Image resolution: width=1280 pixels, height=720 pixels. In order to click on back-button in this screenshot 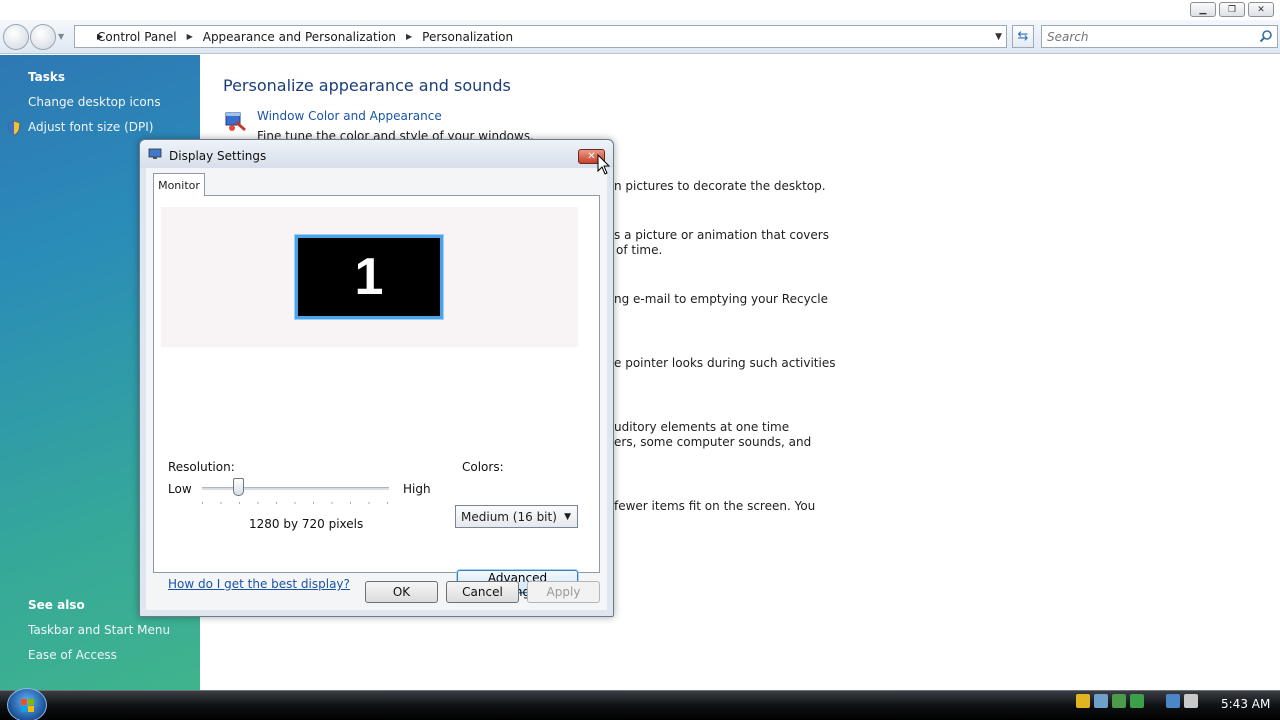, I will do `click(16, 37)`.